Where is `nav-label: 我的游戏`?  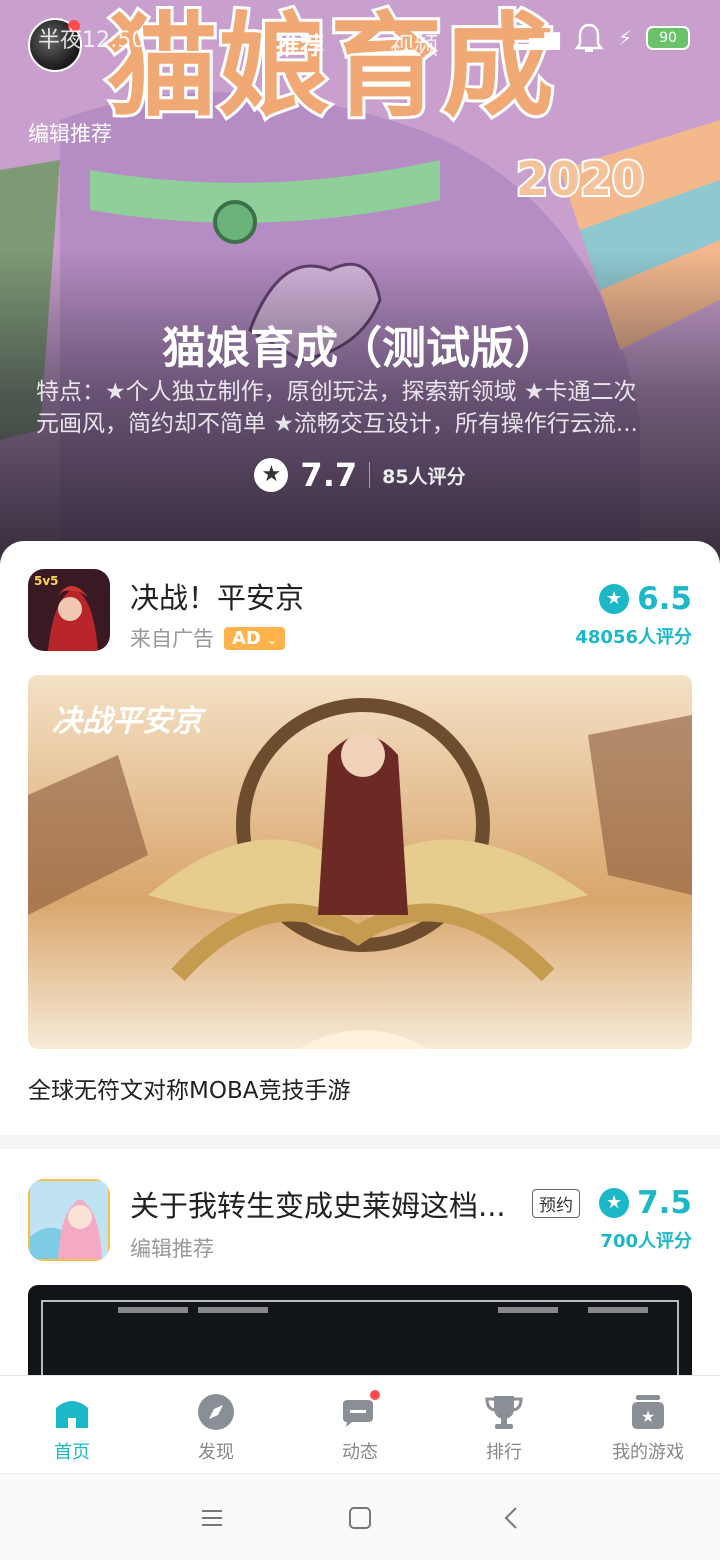
nav-label: 我的游戏 is located at coordinates (648, 1452).